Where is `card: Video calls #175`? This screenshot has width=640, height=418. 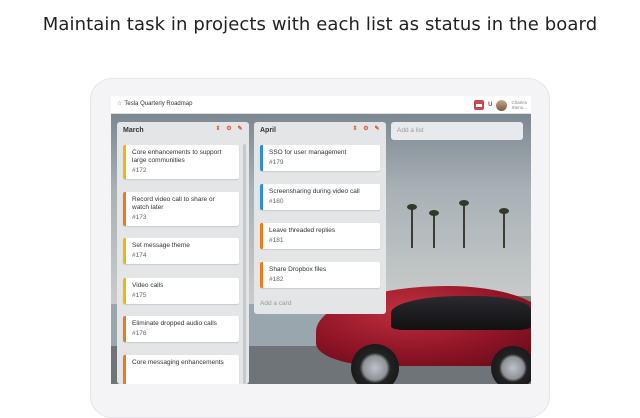
card: Video calls #175 is located at coordinates (181, 291).